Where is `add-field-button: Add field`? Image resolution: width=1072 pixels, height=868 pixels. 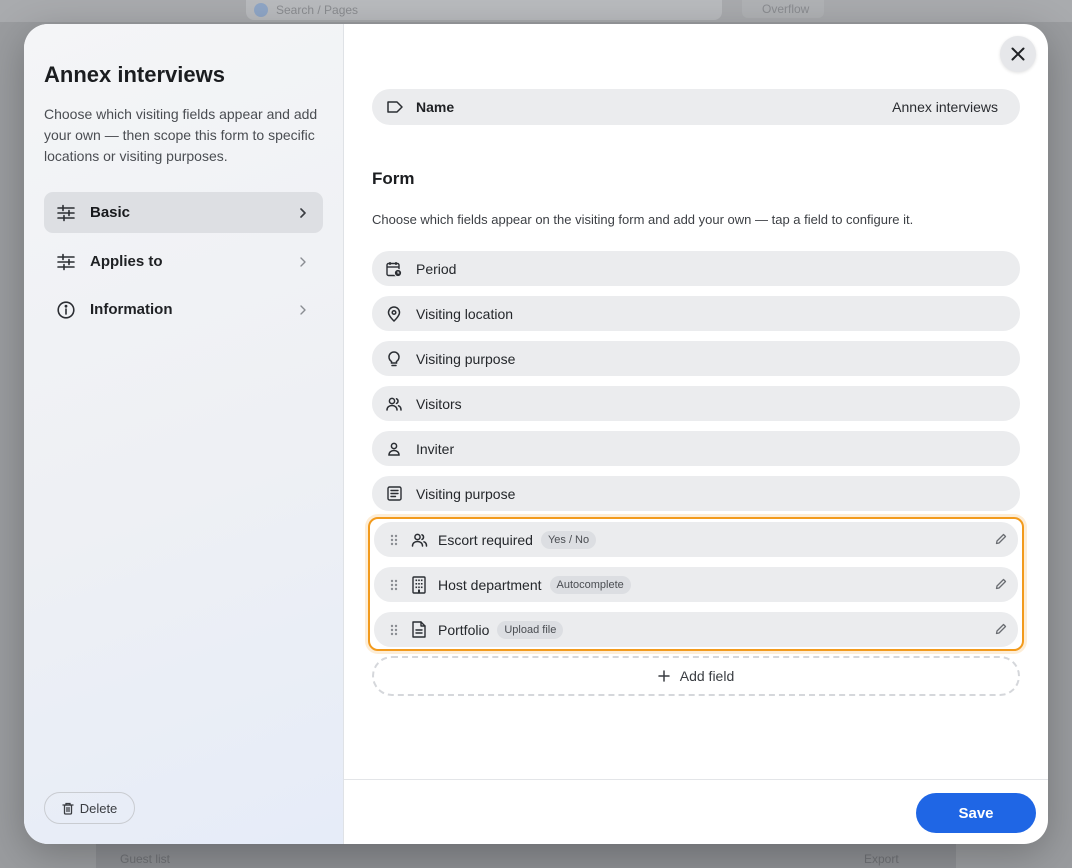 add-field-button: Add field is located at coordinates (696, 676).